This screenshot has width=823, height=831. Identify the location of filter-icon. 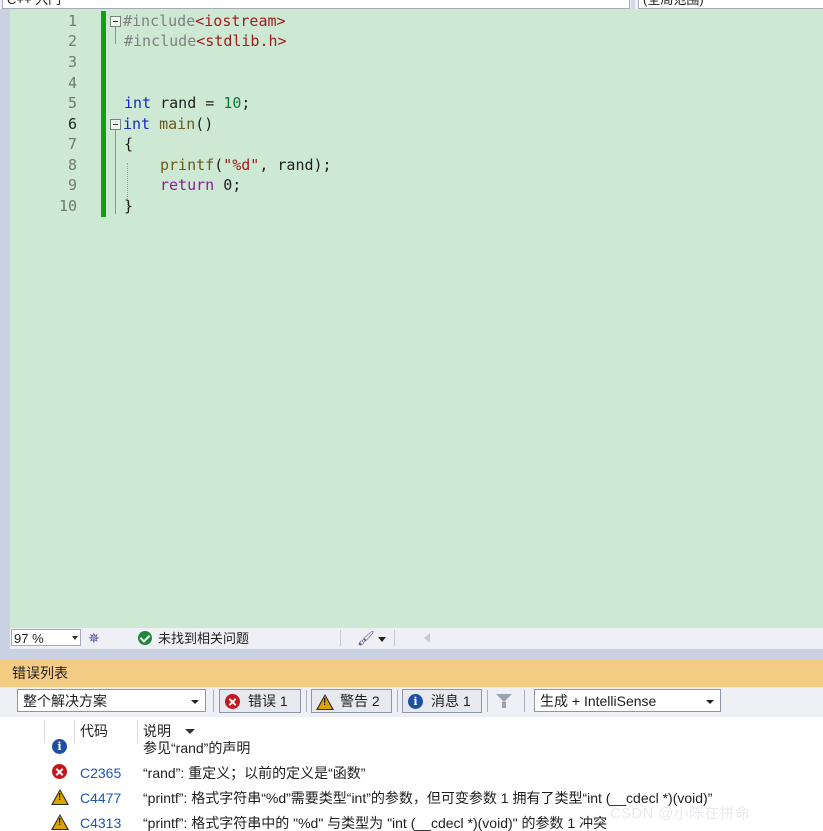
(504, 701).